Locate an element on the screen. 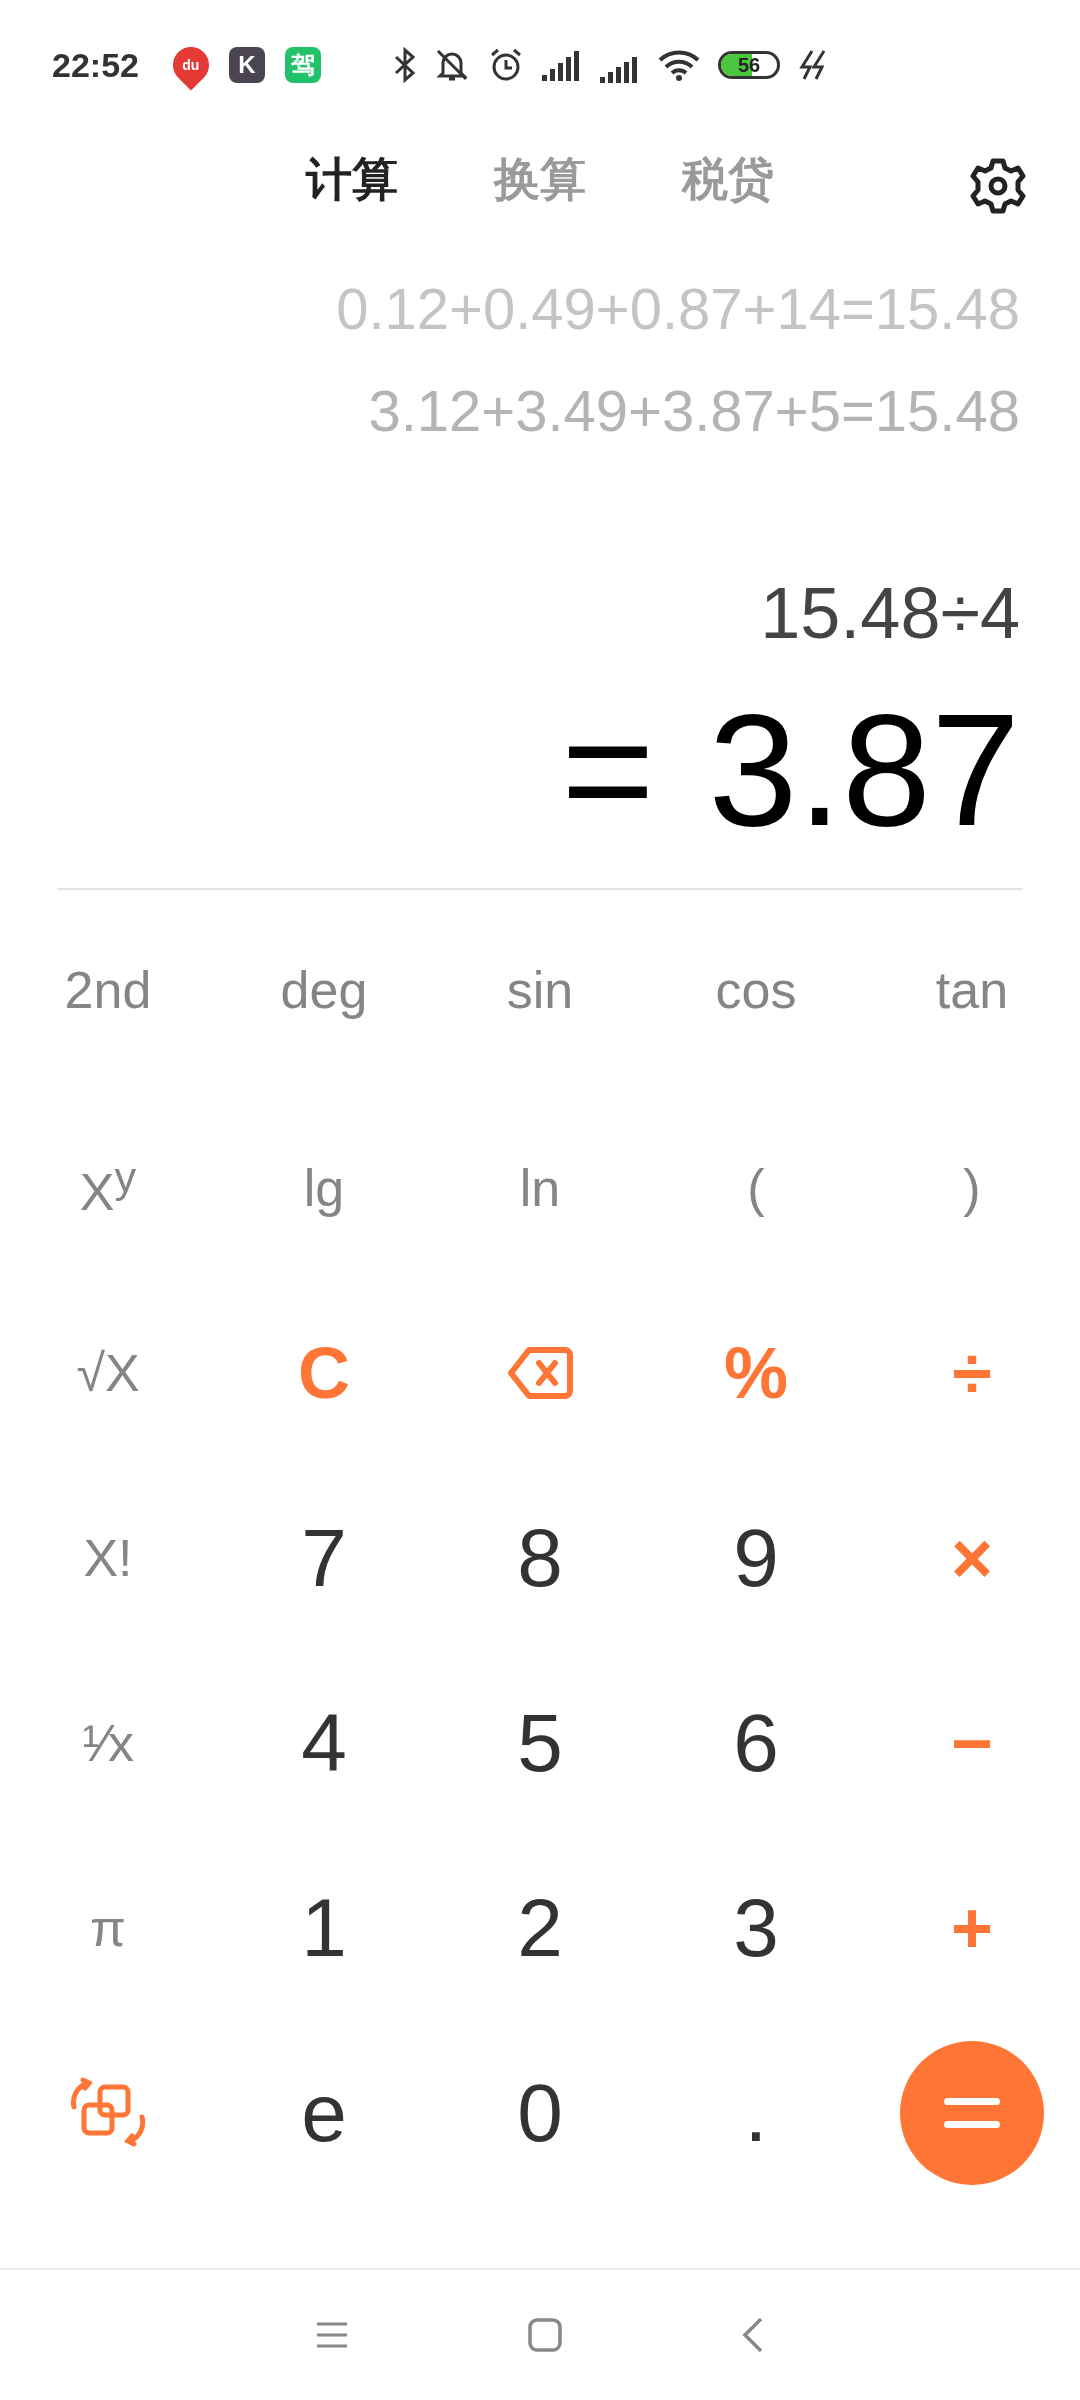 The height and width of the screenshot is (2400, 1080). notification-app-icon: K is located at coordinates (246, 65).